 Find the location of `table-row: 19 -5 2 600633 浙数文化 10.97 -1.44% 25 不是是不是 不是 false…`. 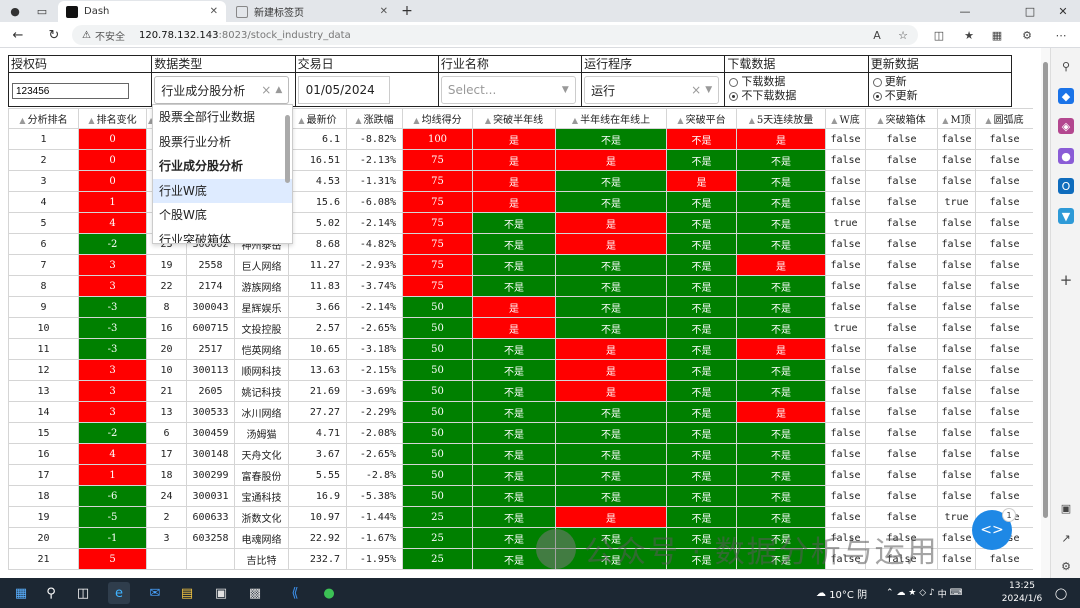

table-row: 19 -5 2 600633 浙数文化 10.97 -1.44% 25 不是是不是 不是 false… is located at coordinates (520, 517).